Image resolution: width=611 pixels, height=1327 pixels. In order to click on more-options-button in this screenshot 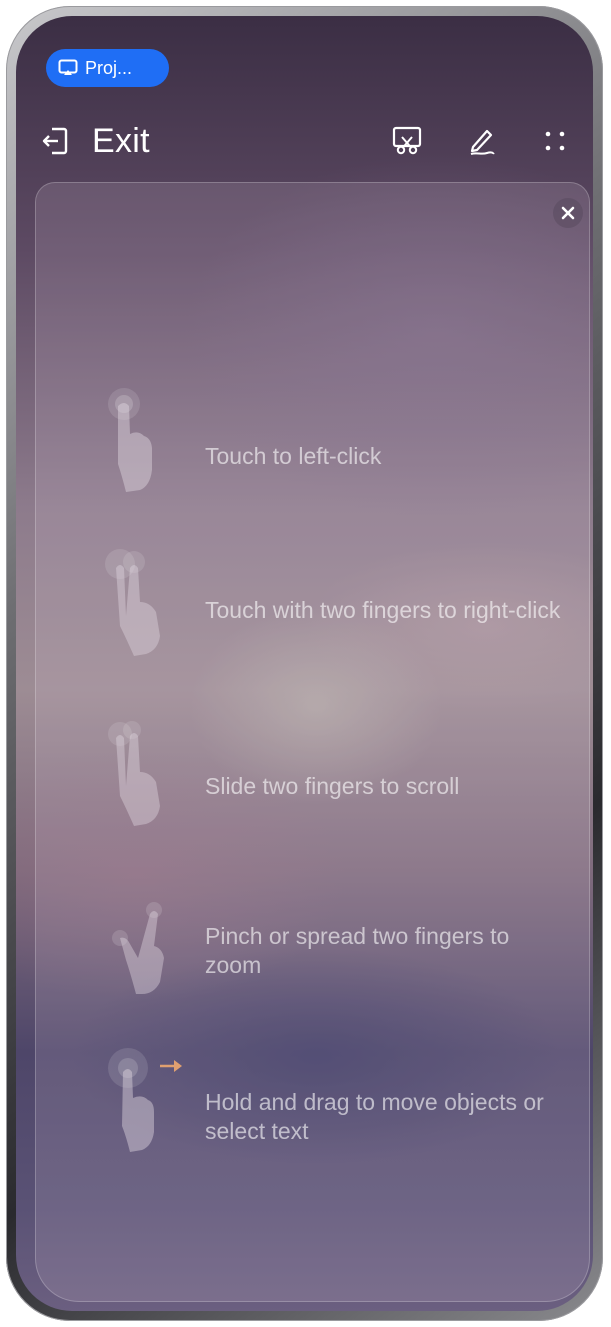, I will do `click(555, 141)`.